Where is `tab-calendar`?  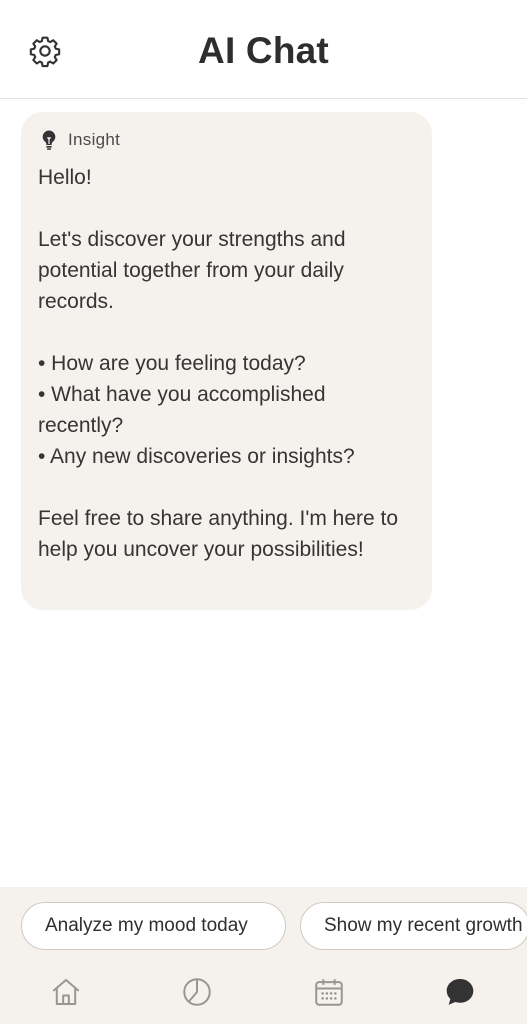 tab-calendar is located at coordinates (329, 994).